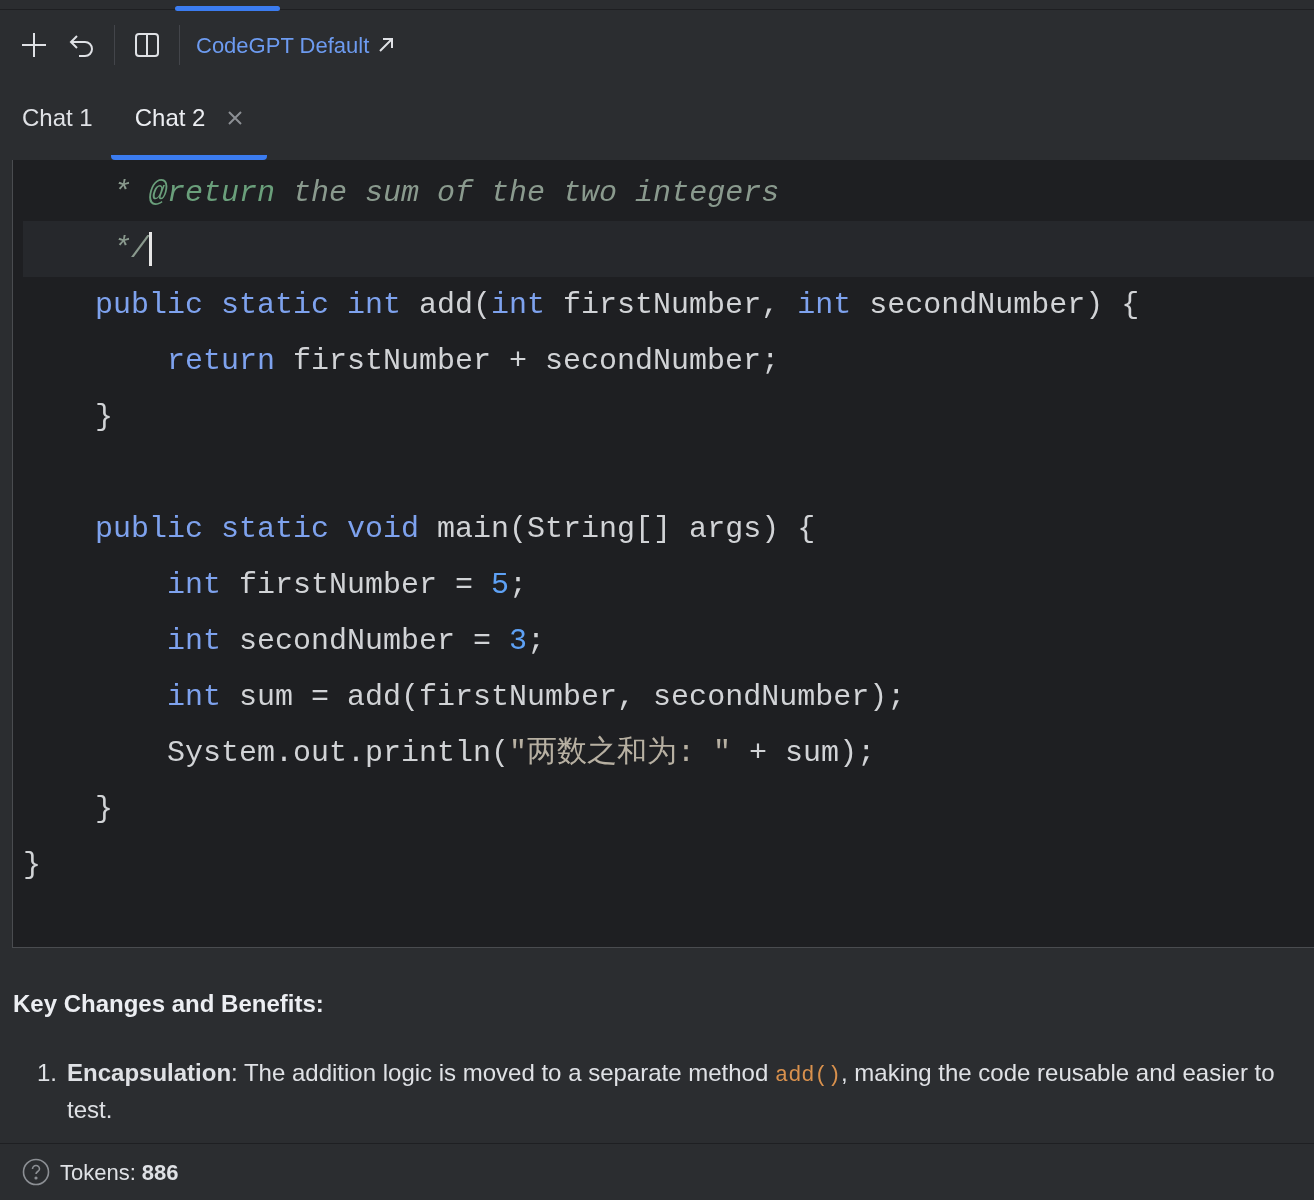 Image resolution: width=1314 pixels, height=1200 pixels. Describe the element at coordinates (473, 361) in the screenshot. I see `code-line: return firstNumber + secondNumber;` at that location.